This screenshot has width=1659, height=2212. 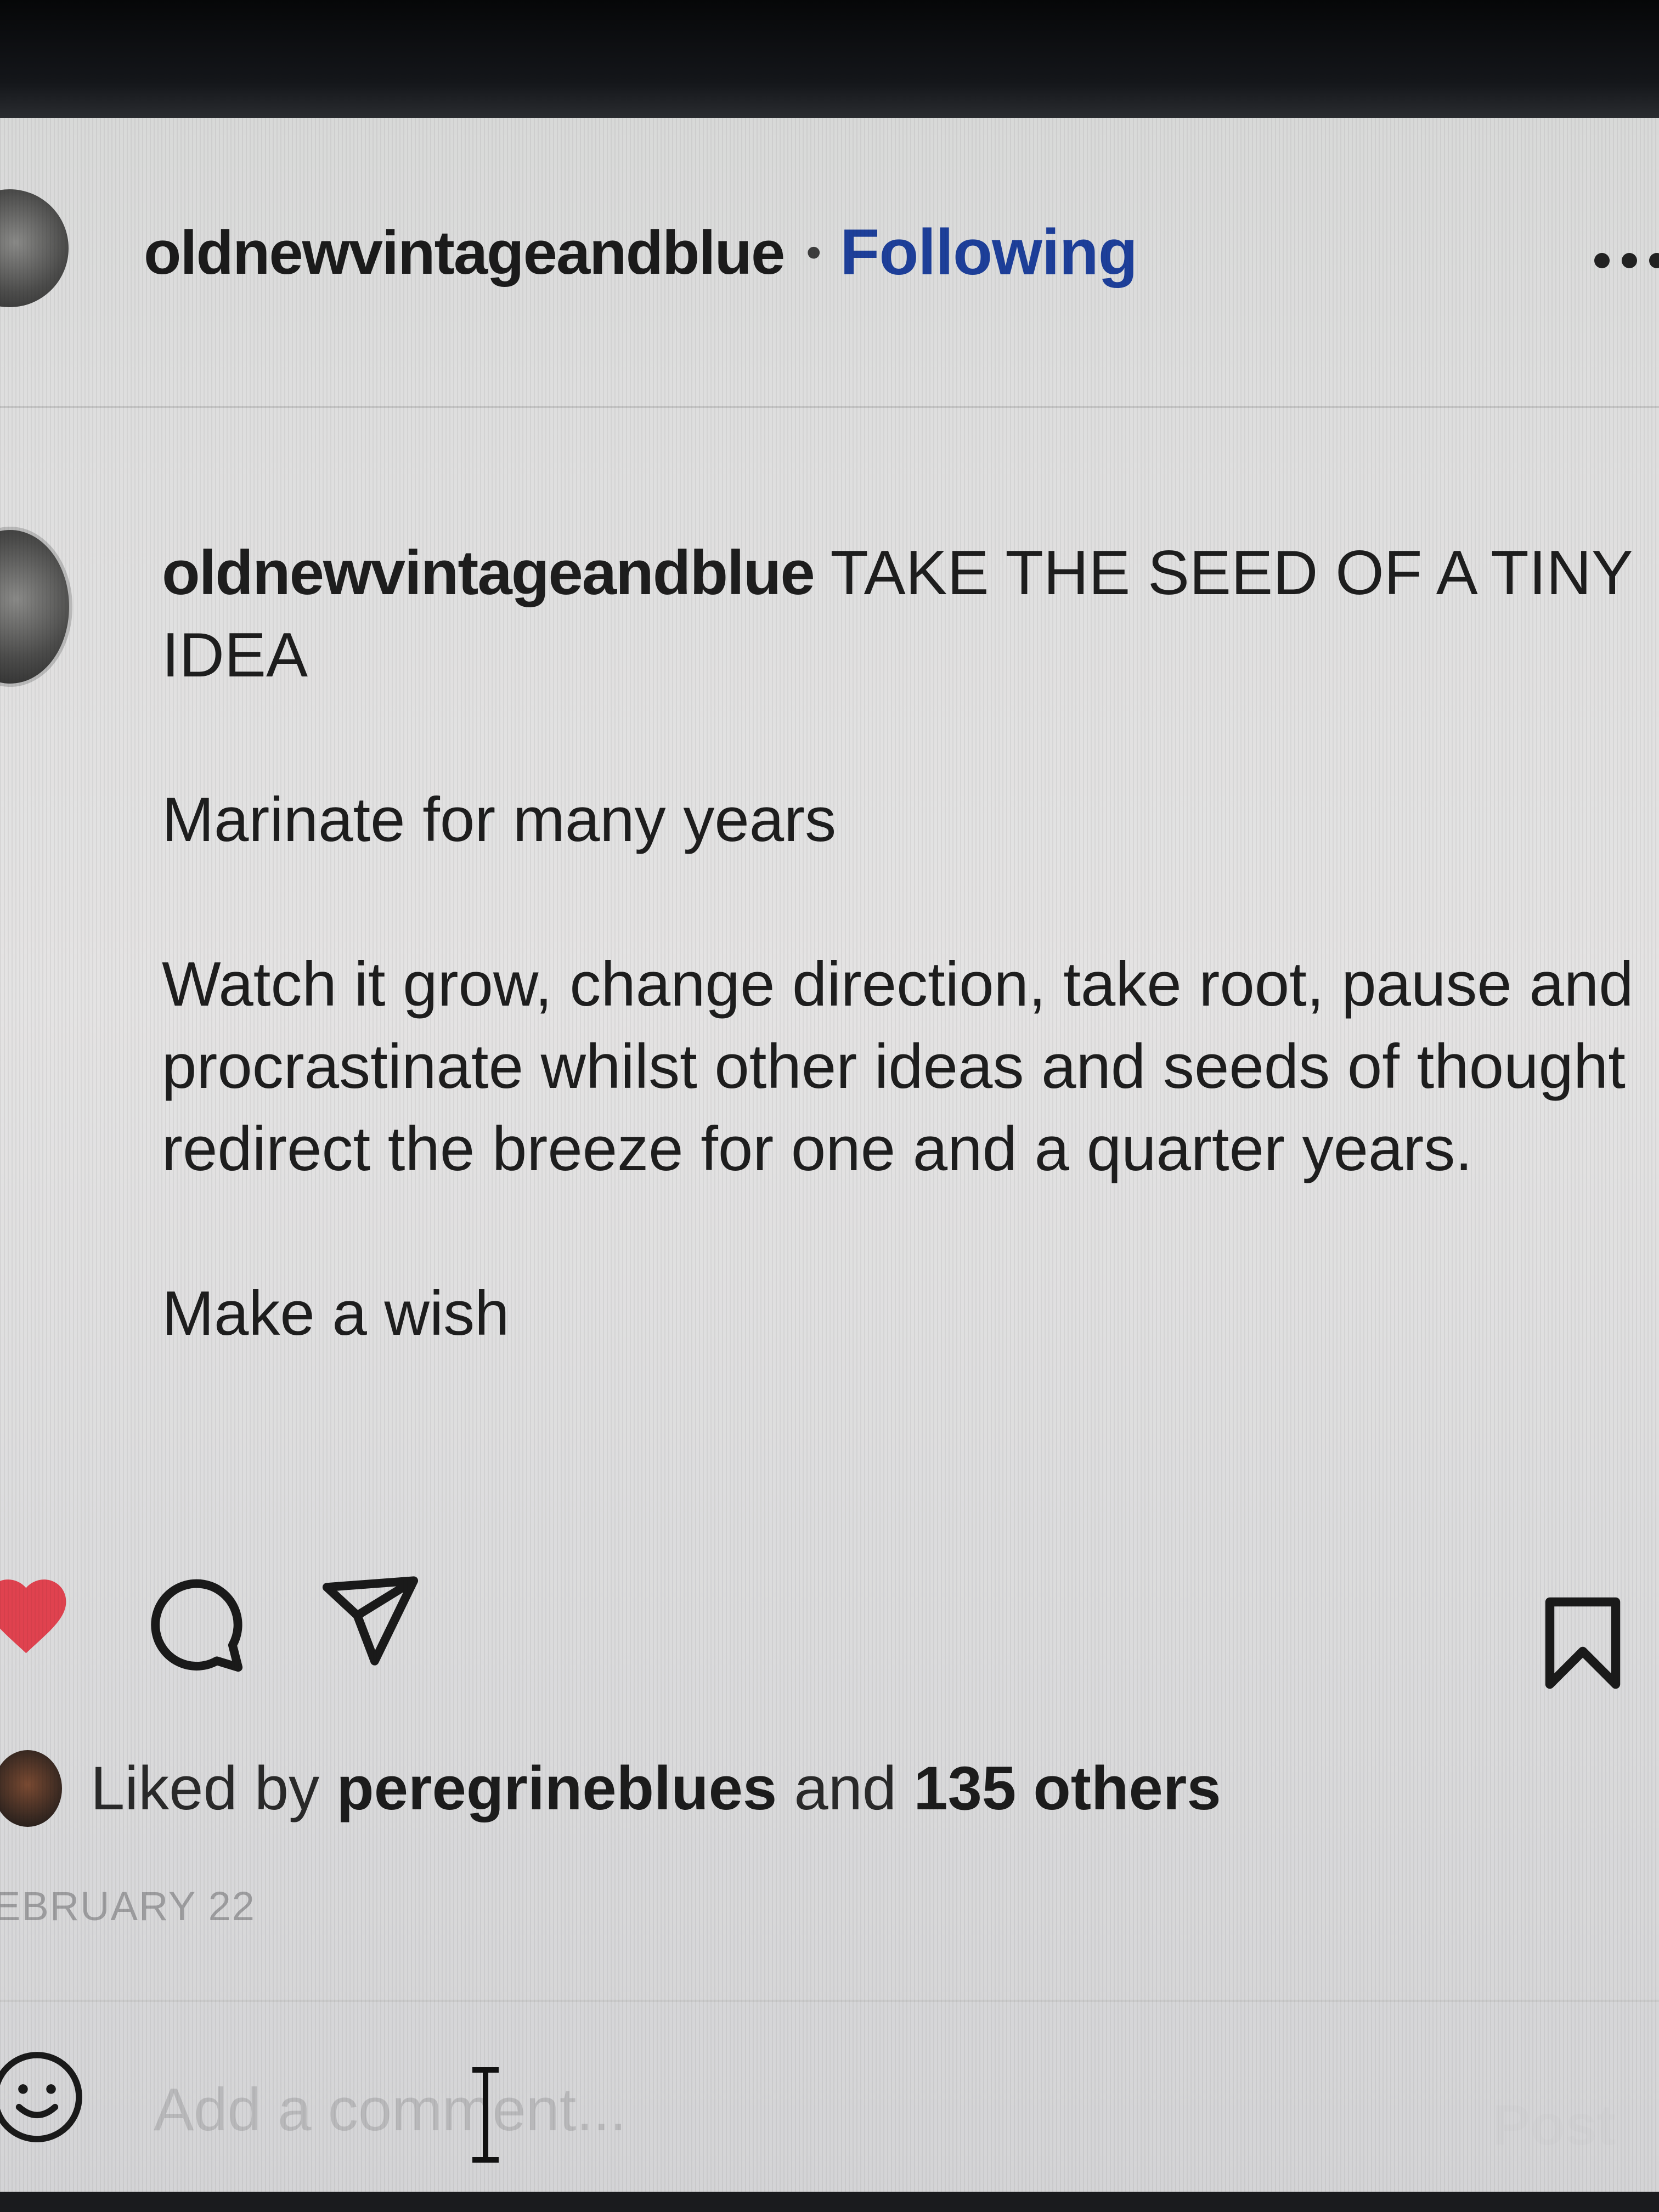 I want to click on likes-prefix: Liked by, so click(x=205, y=1788).